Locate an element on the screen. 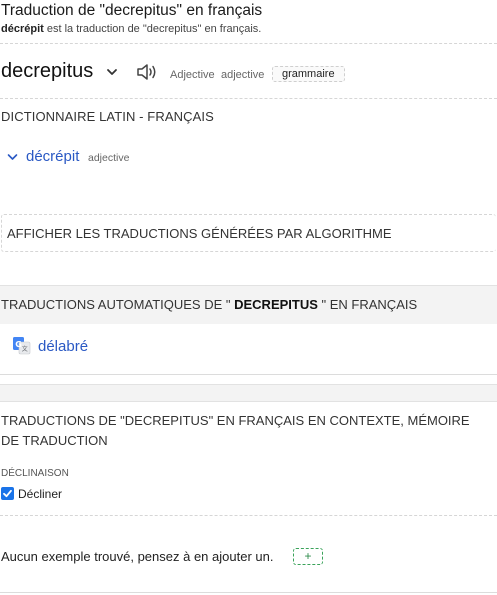 This screenshot has height=595, width=497. declension-label: DÉCLINAISON is located at coordinates (35, 473).